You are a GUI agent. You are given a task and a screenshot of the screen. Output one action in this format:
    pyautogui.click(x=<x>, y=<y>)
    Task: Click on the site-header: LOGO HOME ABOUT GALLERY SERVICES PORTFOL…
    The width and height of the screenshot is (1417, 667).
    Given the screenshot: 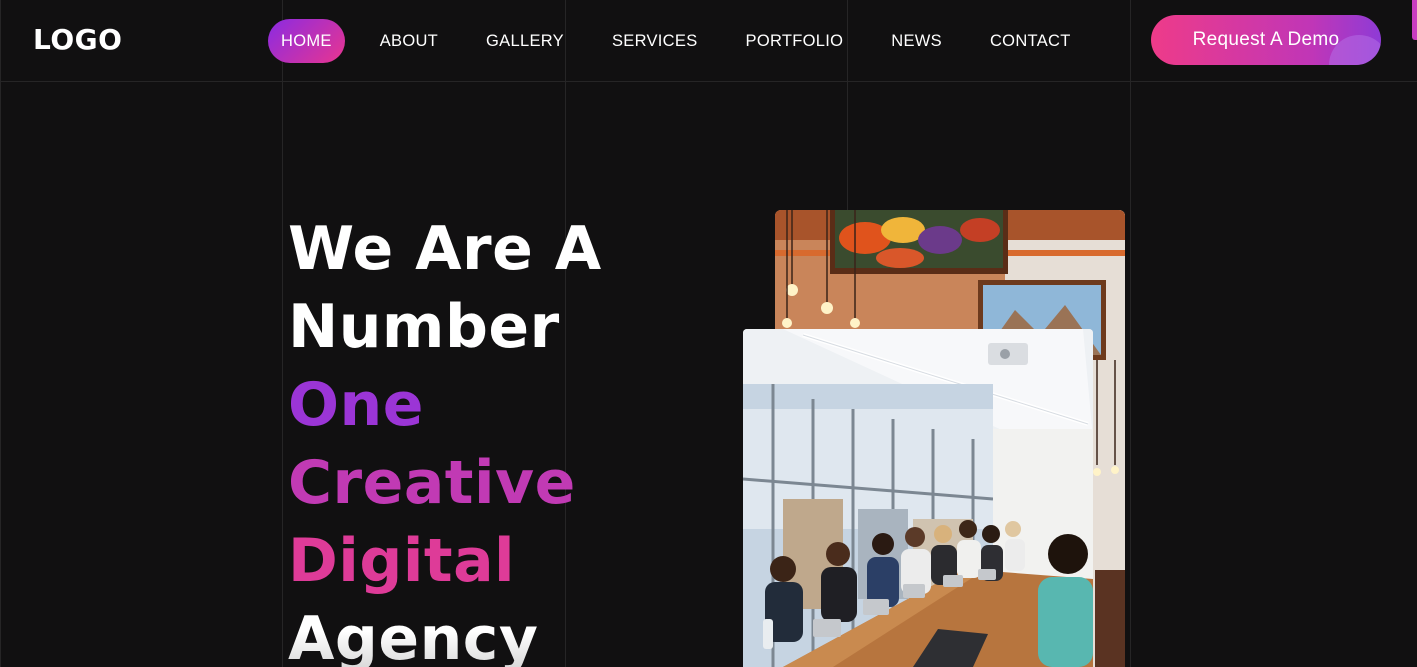 What is the action you would take?
    pyautogui.click(x=708, y=40)
    